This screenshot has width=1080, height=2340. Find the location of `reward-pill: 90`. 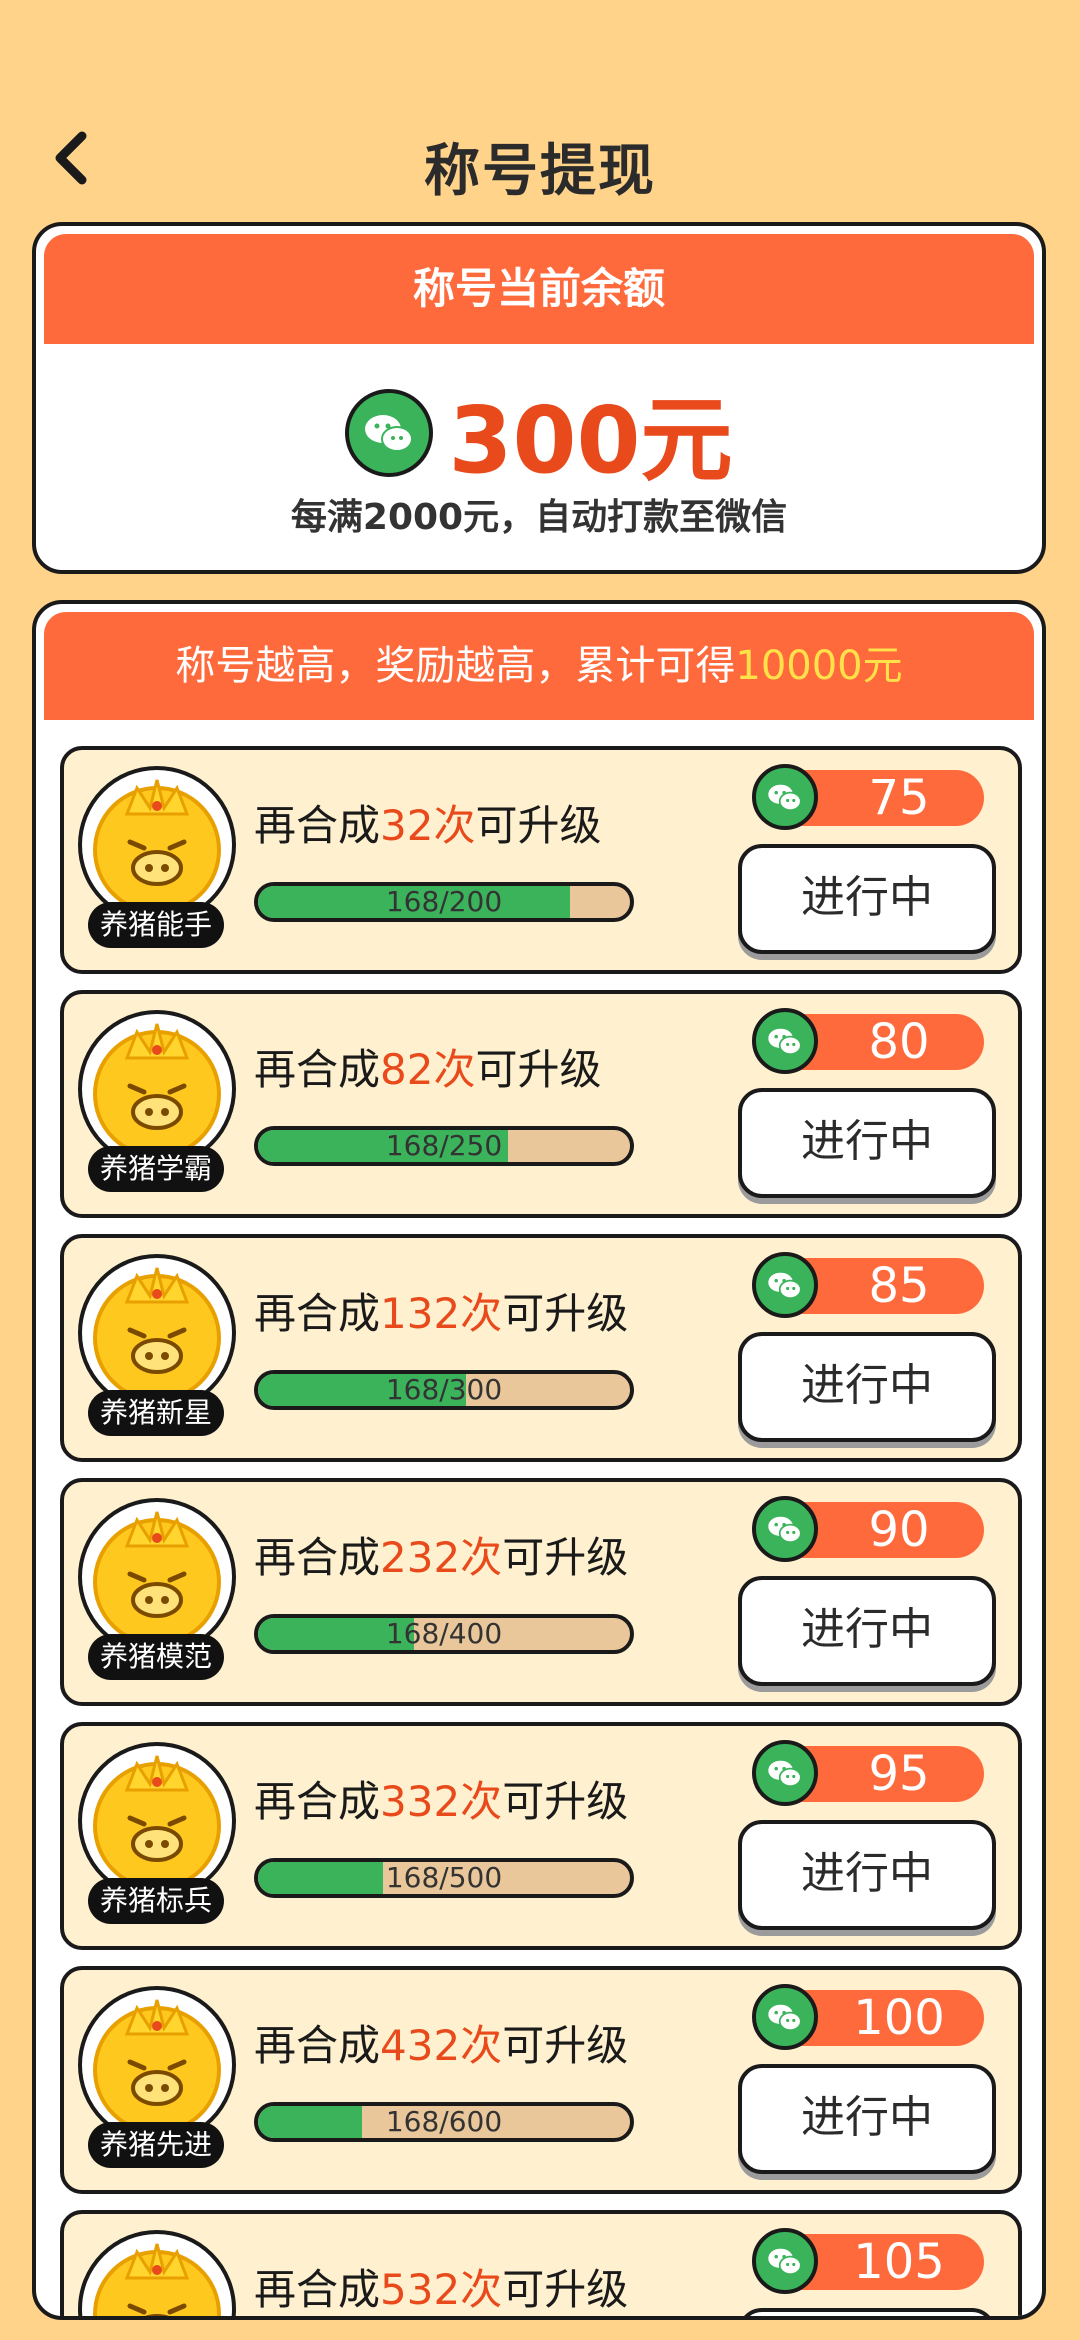

reward-pill: 90 is located at coordinates (868, 1529).